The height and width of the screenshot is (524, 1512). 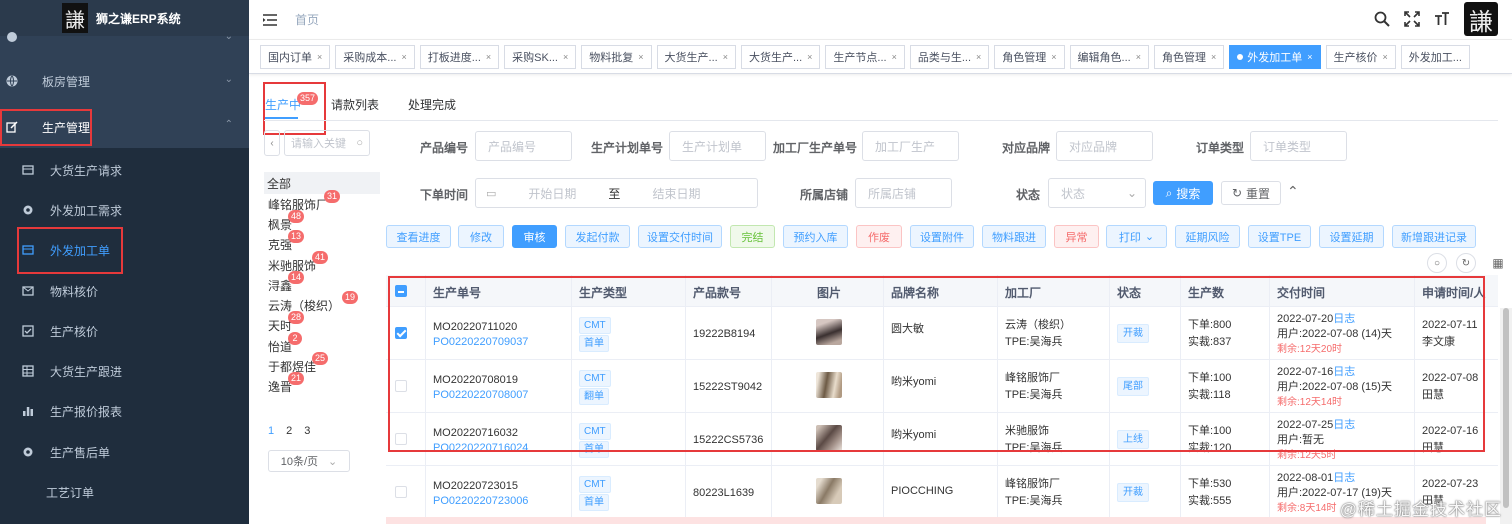 What do you see at coordinates (1097, 193) in the screenshot?
I see `status-select: 状态 ⌄` at bounding box center [1097, 193].